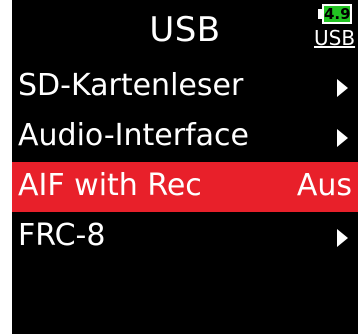 The image size is (360, 334). What do you see at coordinates (133, 135) in the screenshot?
I see `menu-item-label: Audio-Interface` at bounding box center [133, 135].